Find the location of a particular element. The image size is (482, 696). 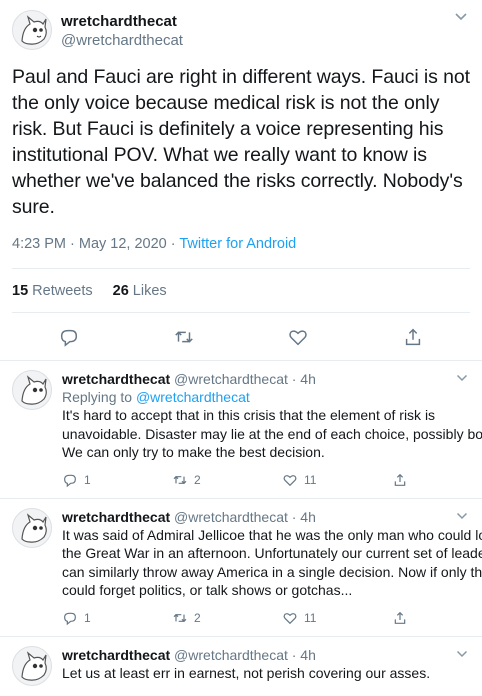

tweet-actions is located at coordinates (241, 336).